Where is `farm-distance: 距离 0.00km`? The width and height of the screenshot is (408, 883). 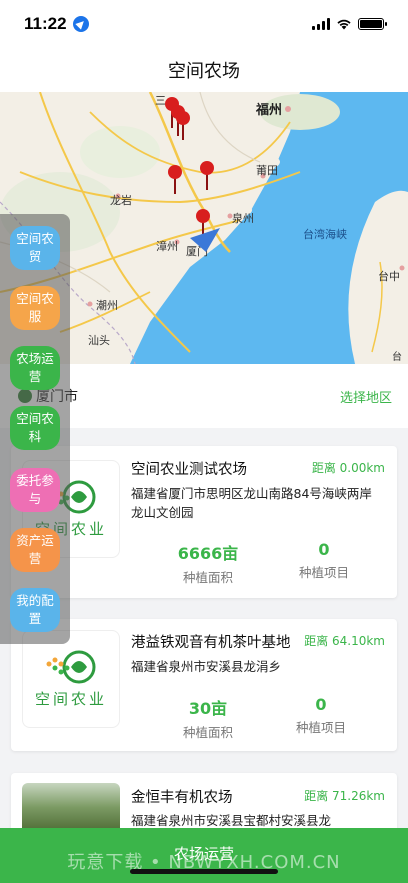
farm-distance: 距离 0.00km is located at coordinates (348, 468).